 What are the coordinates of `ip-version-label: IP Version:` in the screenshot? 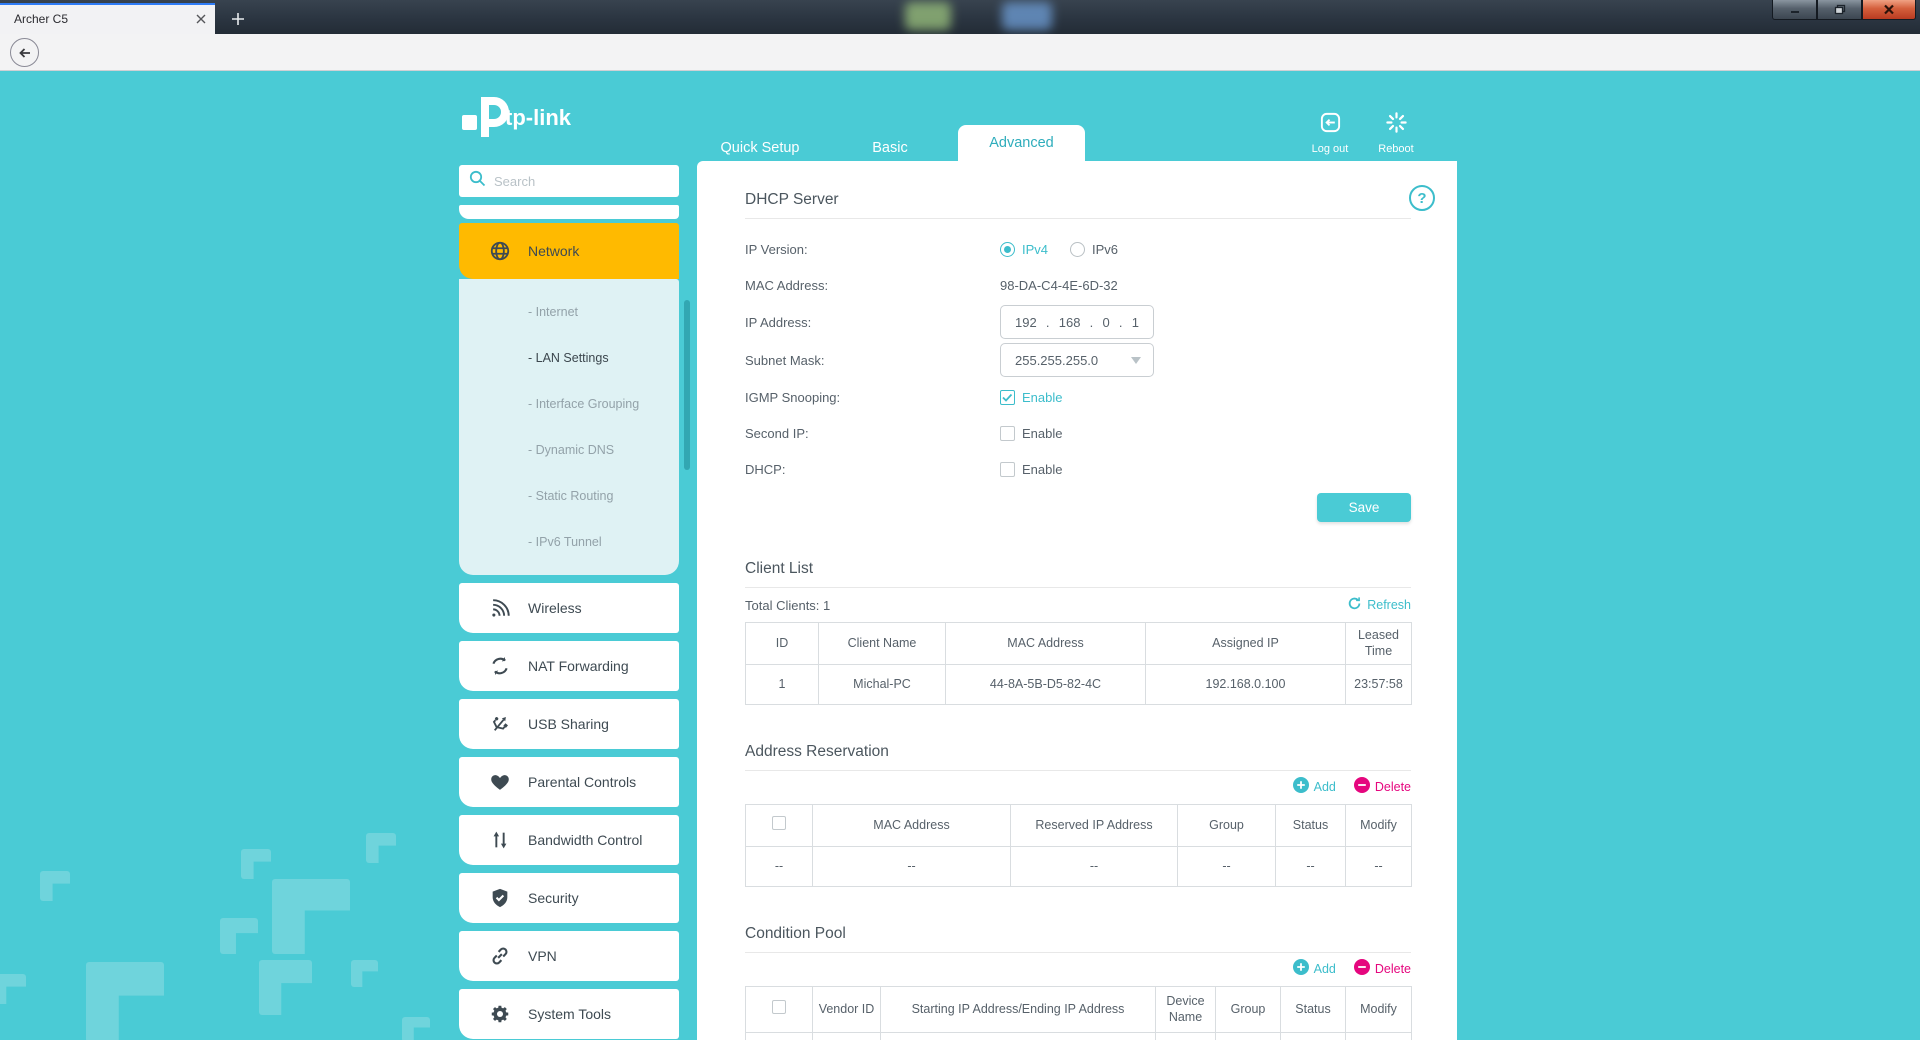 It's located at (776, 249).